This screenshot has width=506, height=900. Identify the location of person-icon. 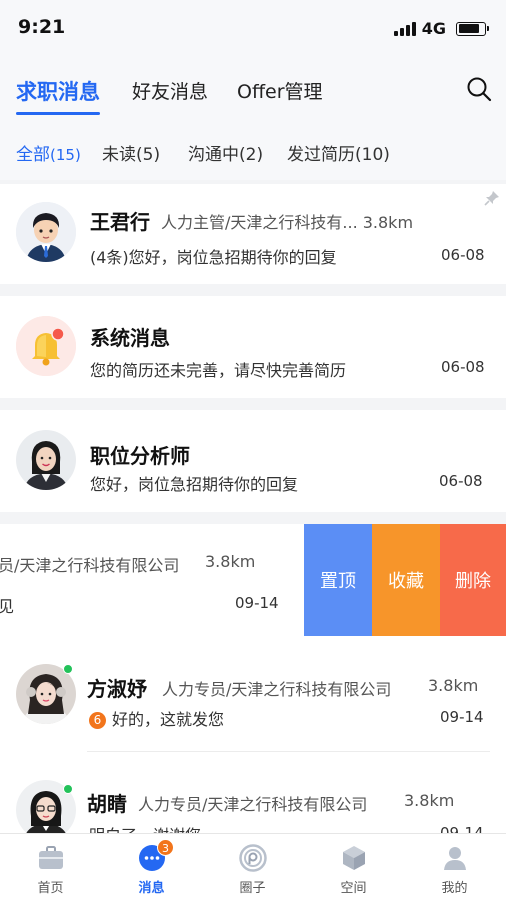
(455, 858).